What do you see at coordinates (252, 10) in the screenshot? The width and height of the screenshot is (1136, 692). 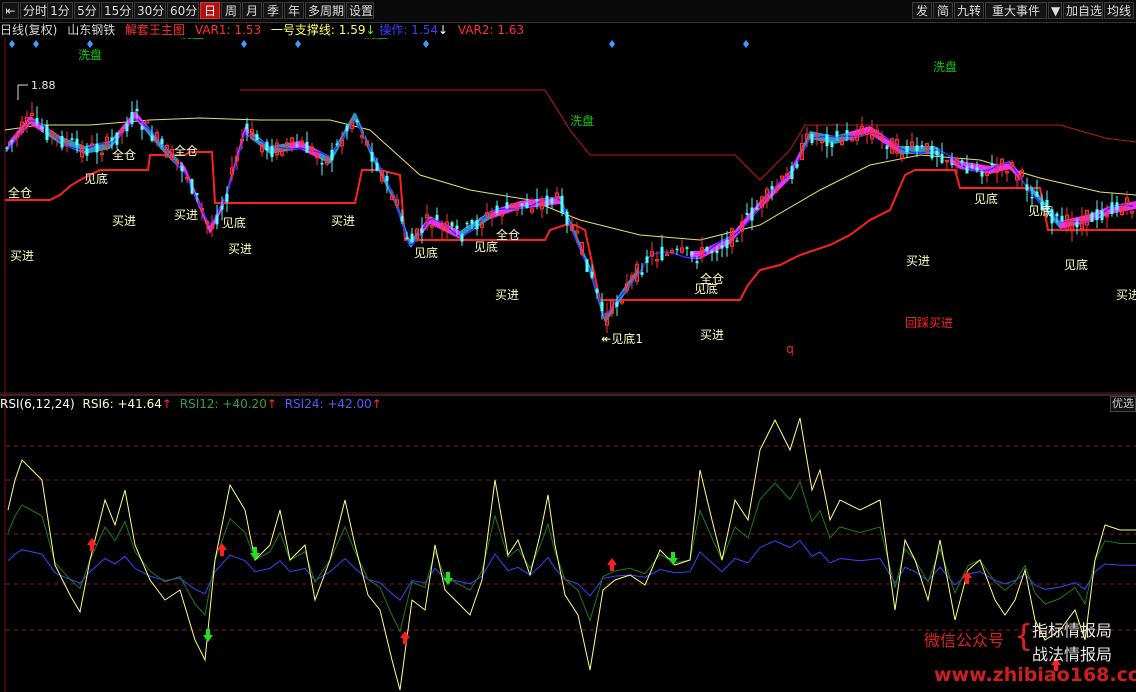 I see `period-month: 月` at bounding box center [252, 10].